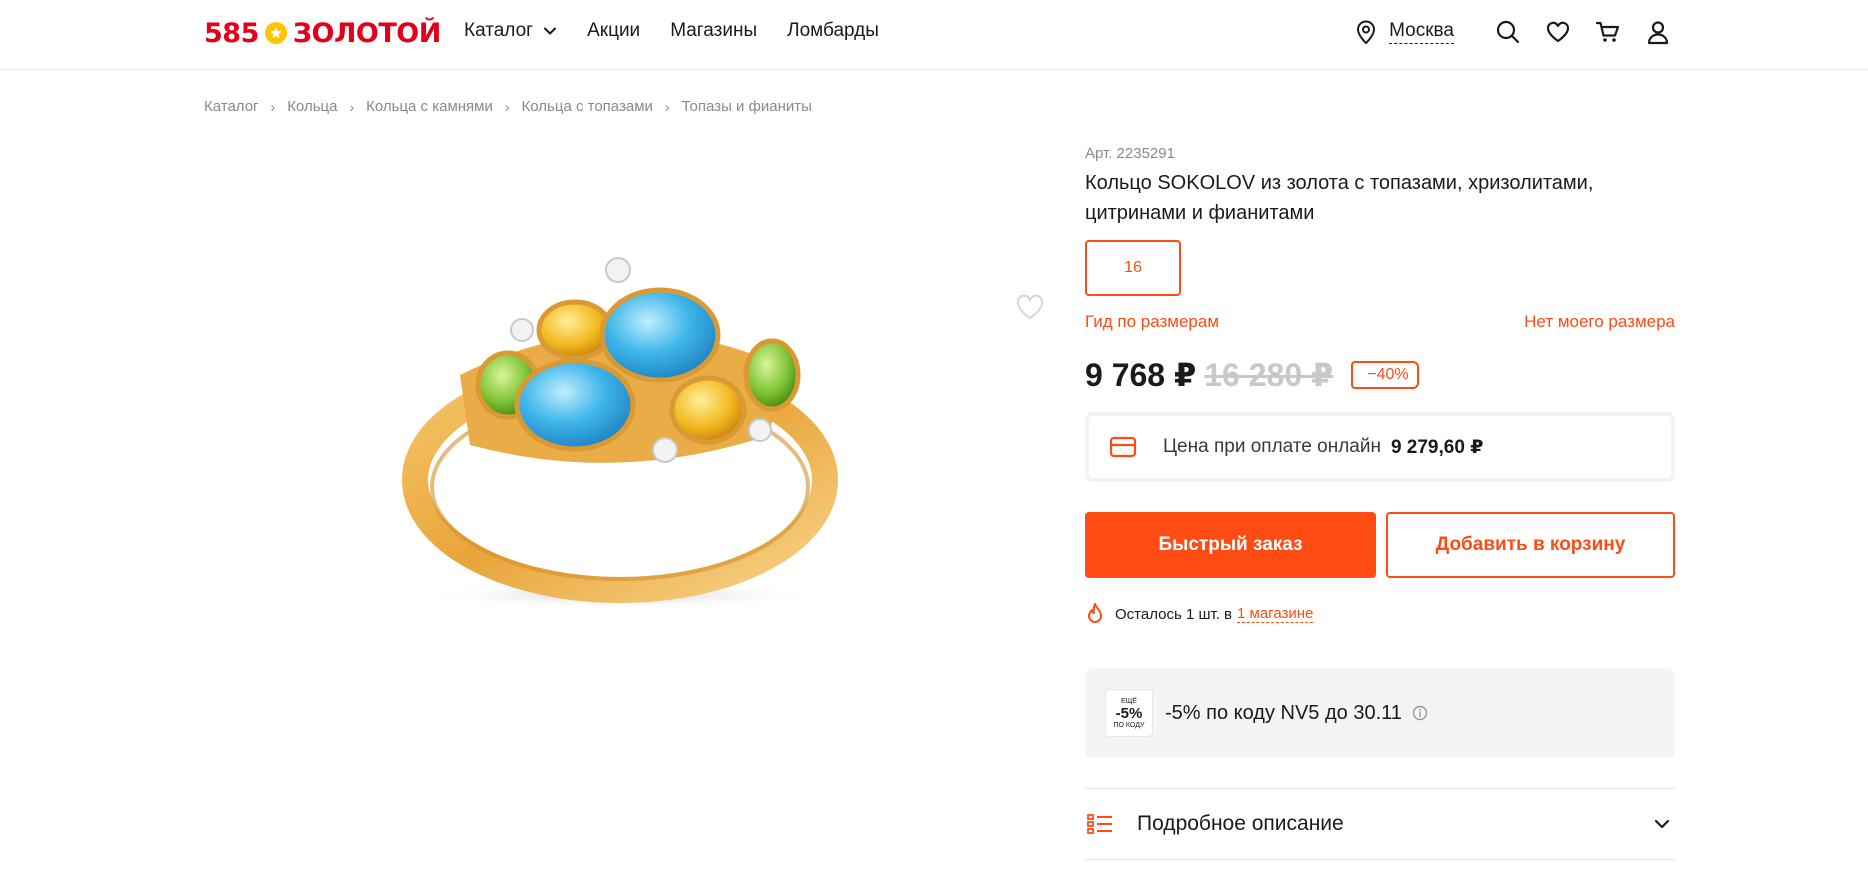 Image resolution: width=1868 pixels, height=889 pixels. Describe the element at coordinates (231, 106) in the screenshot. I see `breadcrumb-catalog: Каталог` at that location.